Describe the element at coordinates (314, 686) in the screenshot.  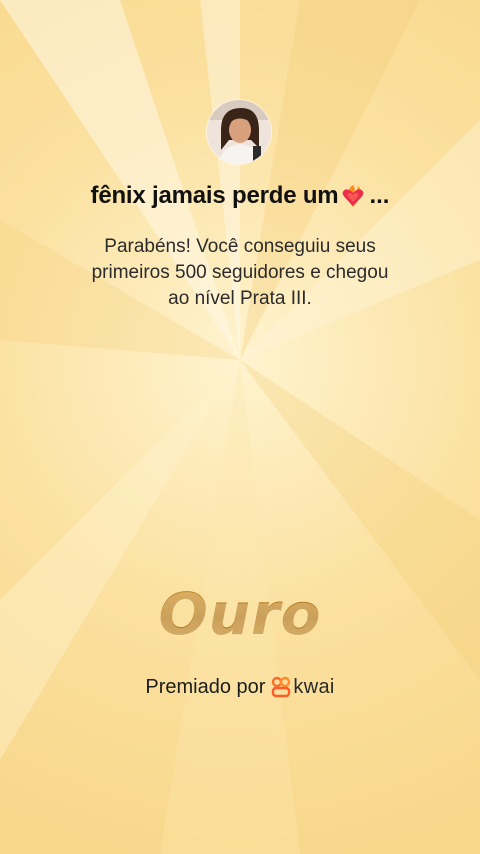
I see `kwai-brand-name: kwai` at that location.